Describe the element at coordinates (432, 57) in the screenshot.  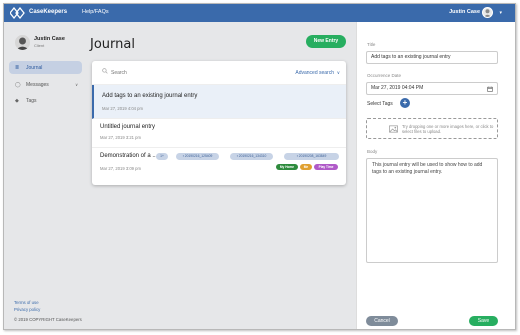
I see `title-input: Add tags to an existing journal entry` at that location.